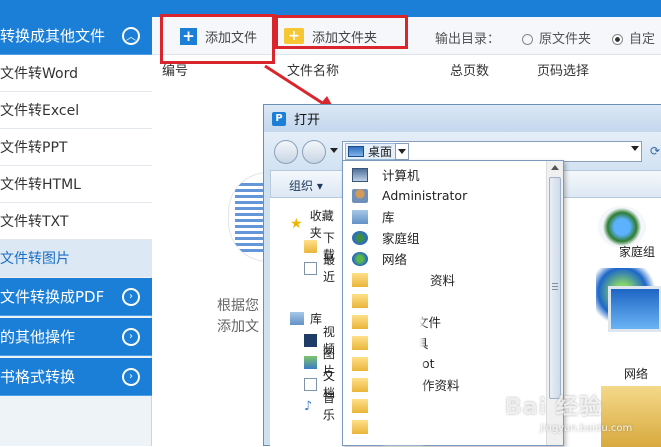 This screenshot has height=447, width=661. I want to click on address-dropdown-icon, so click(635, 148).